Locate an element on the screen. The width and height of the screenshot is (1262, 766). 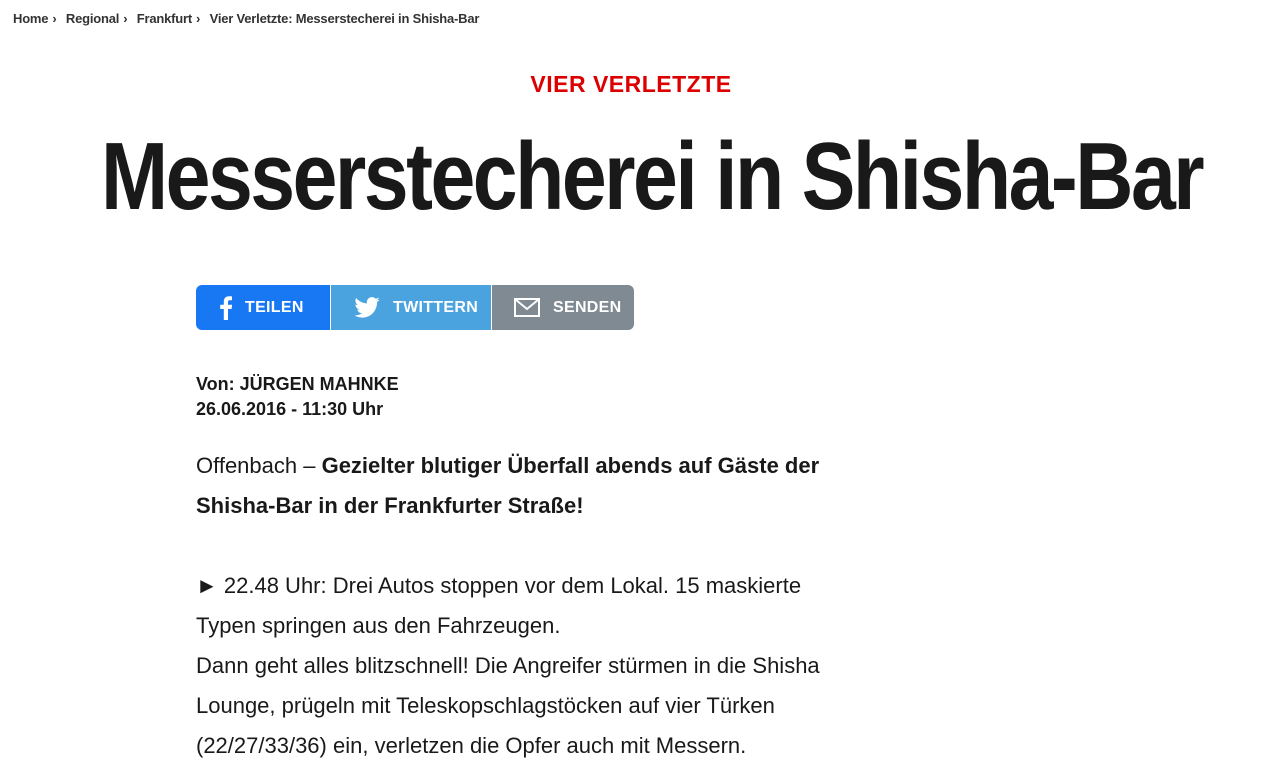
author-name: Von: JÜRGEN MAHNKE is located at coordinates (297, 384).